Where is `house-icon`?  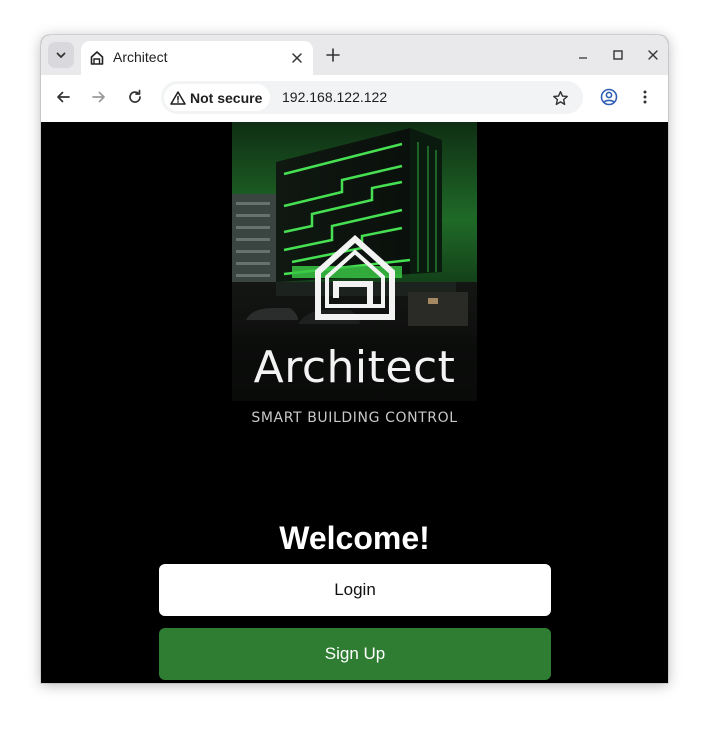
house-icon is located at coordinates (97, 58).